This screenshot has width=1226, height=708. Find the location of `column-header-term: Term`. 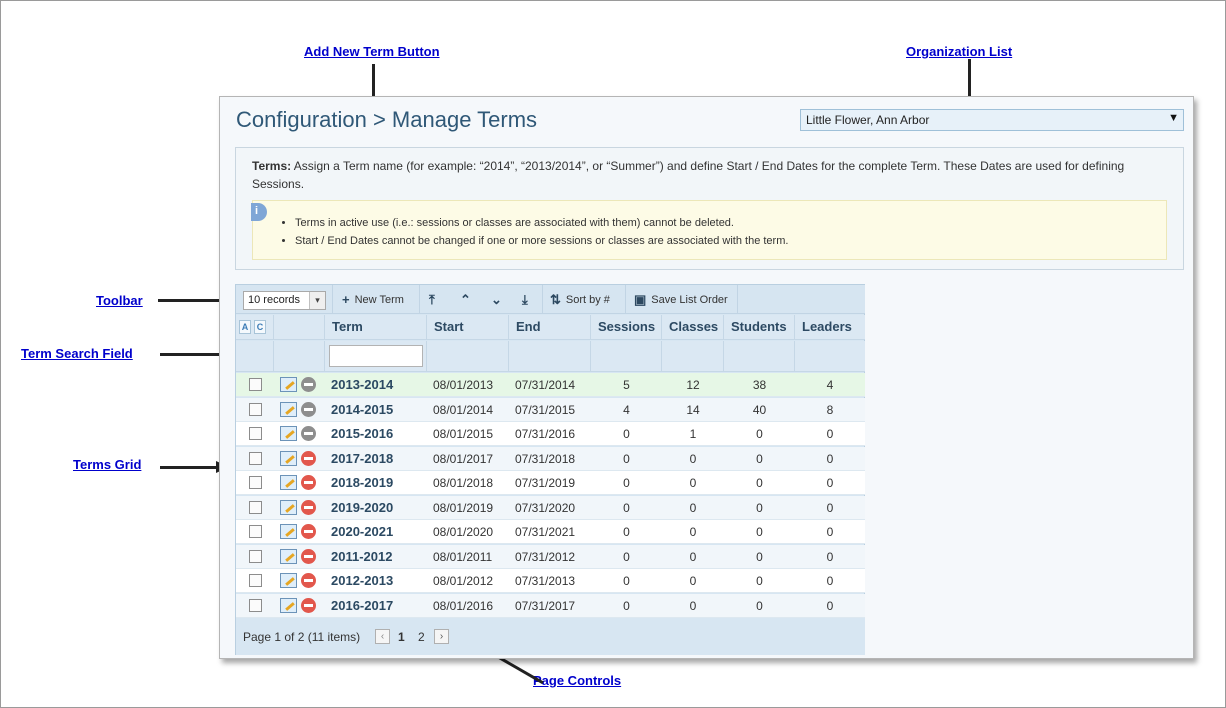

column-header-term: Term is located at coordinates (376, 327).